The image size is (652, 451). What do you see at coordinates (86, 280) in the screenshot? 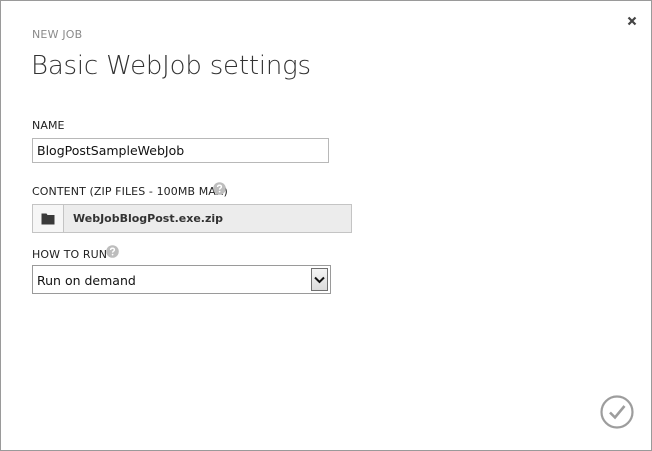
I see `how-to-run-selected-value: Run on demand` at bounding box center [86, 280].